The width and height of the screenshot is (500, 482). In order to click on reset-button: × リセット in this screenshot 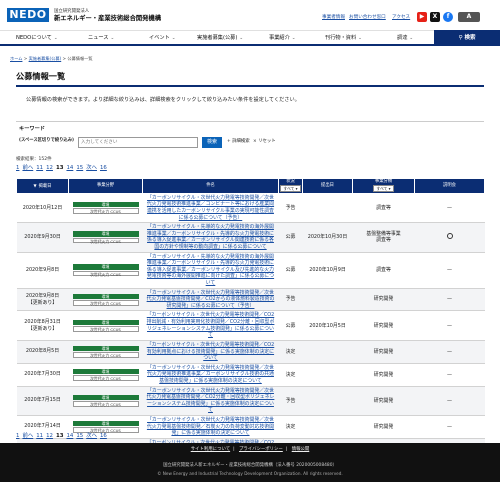, I will do `click(264, 142)`.